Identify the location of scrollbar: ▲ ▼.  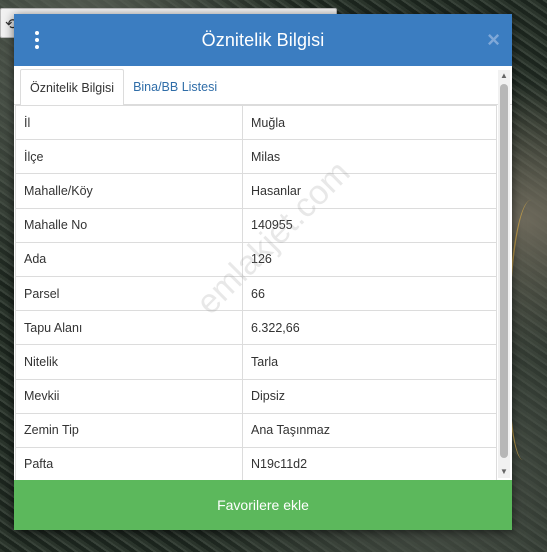
(504, 274).